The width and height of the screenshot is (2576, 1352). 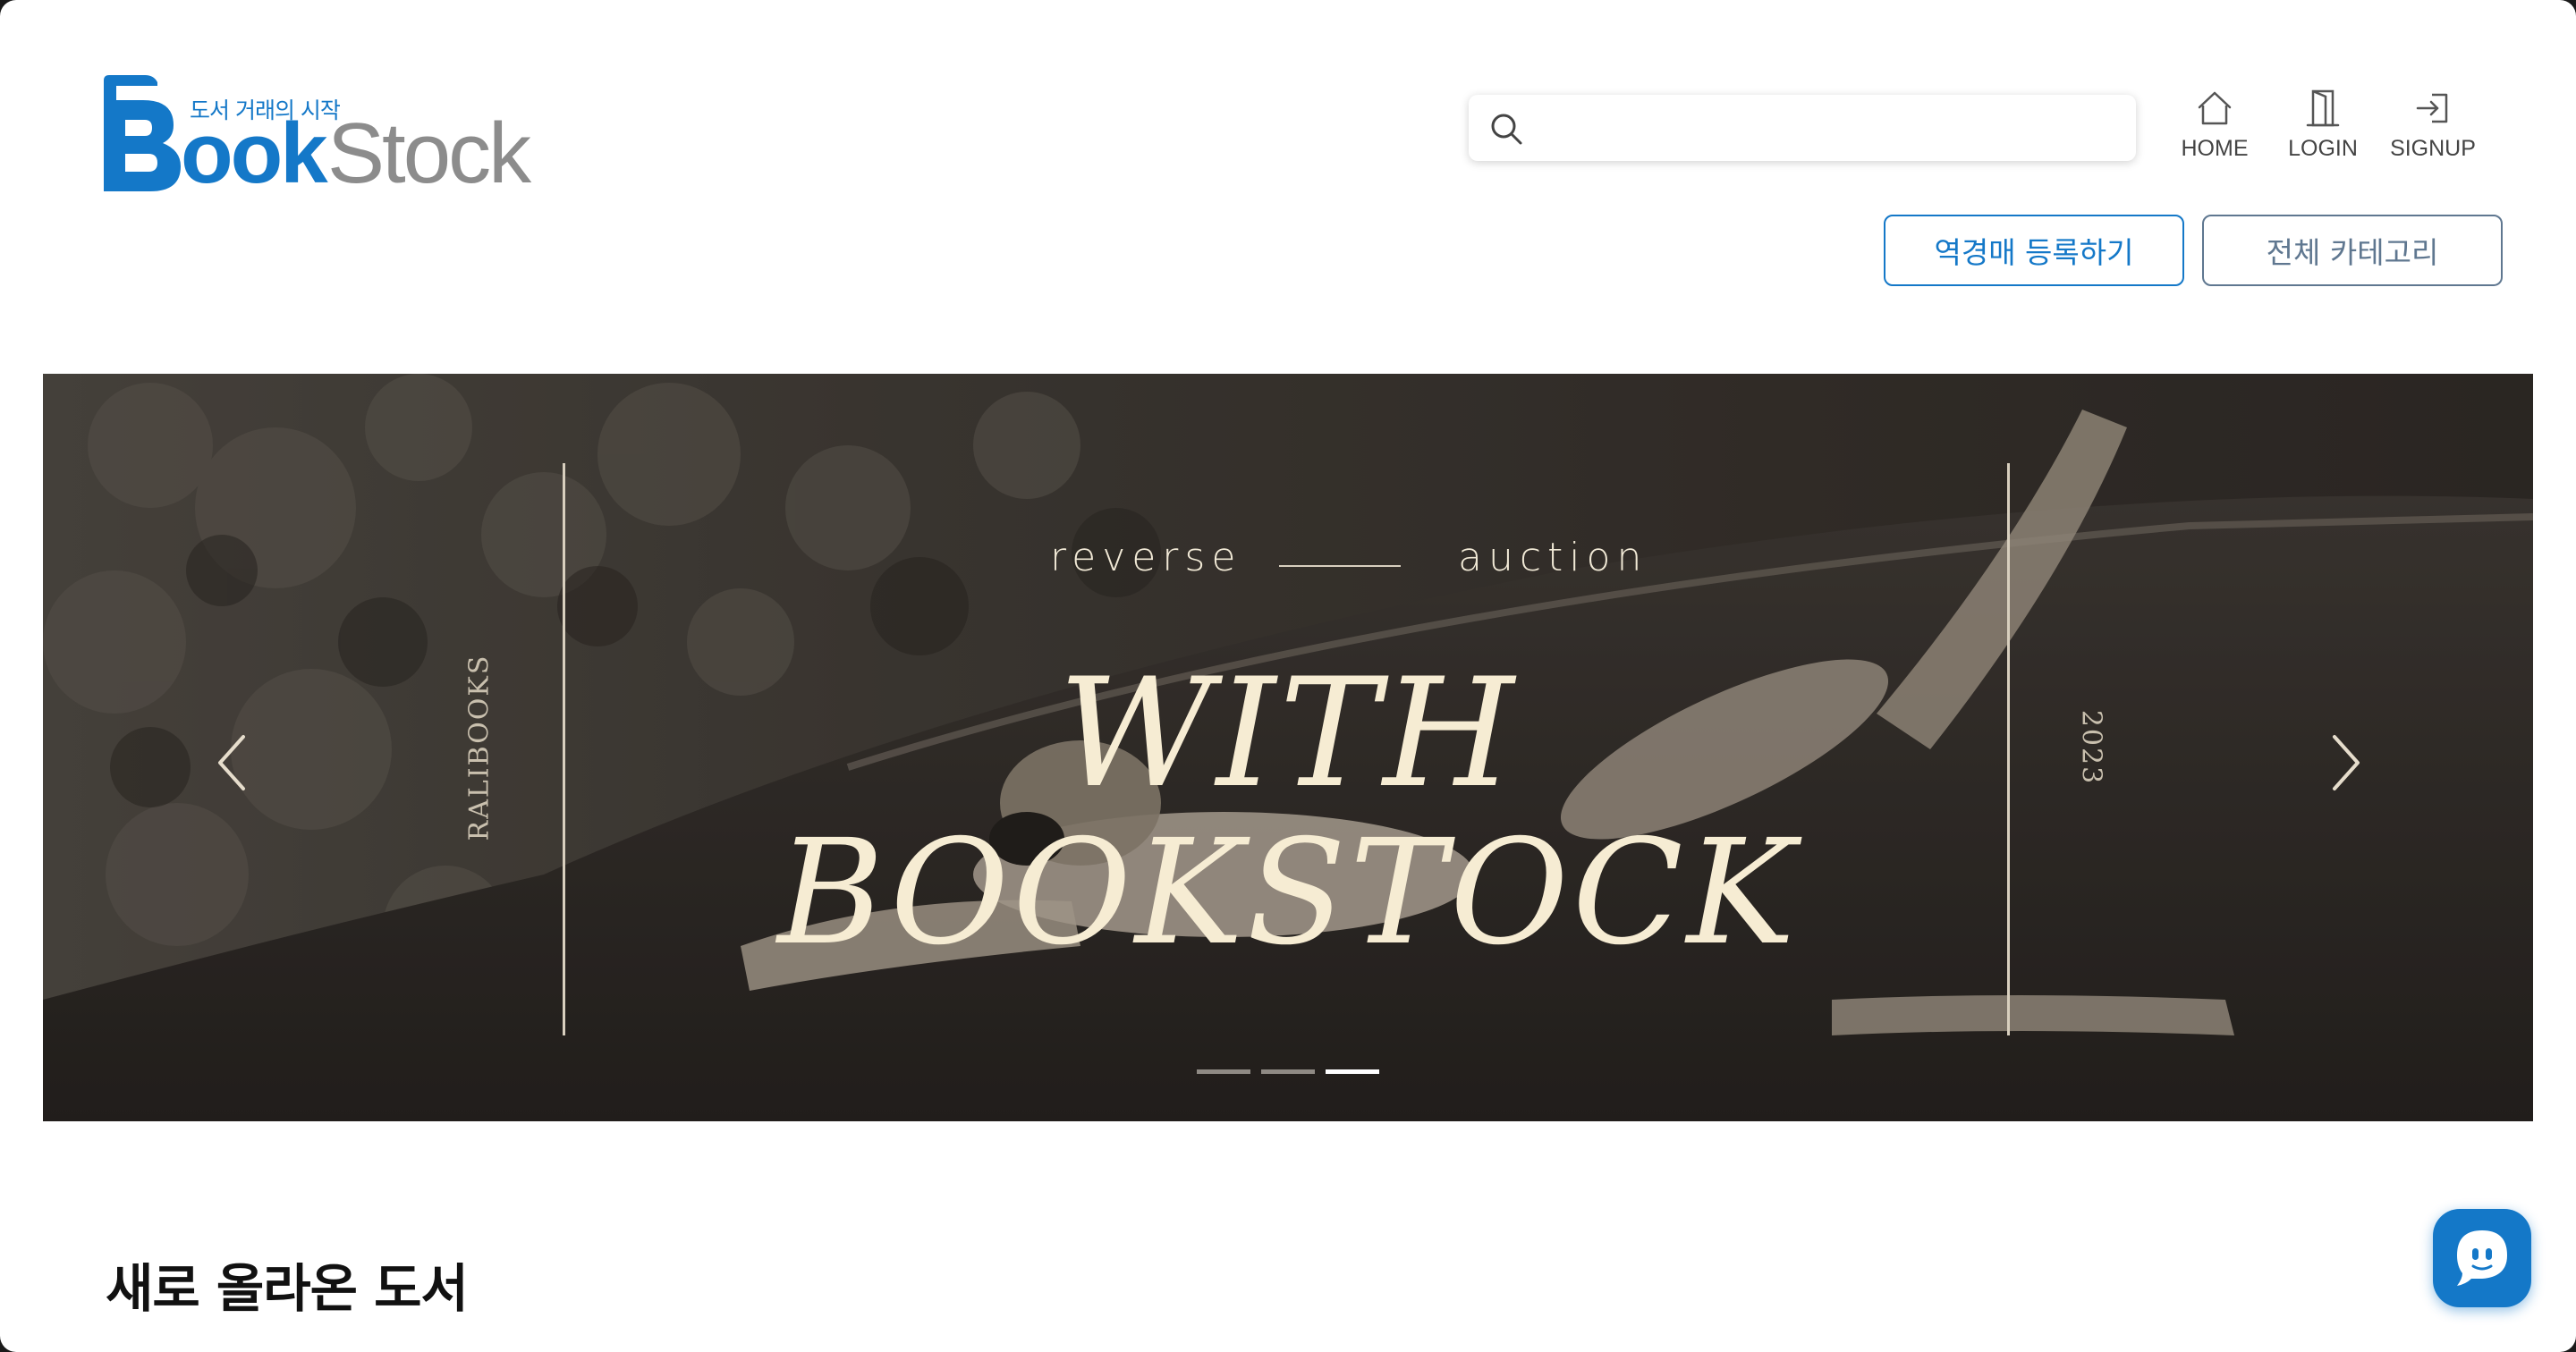 I want to click on home-icon, so click(x=2215, y=108).